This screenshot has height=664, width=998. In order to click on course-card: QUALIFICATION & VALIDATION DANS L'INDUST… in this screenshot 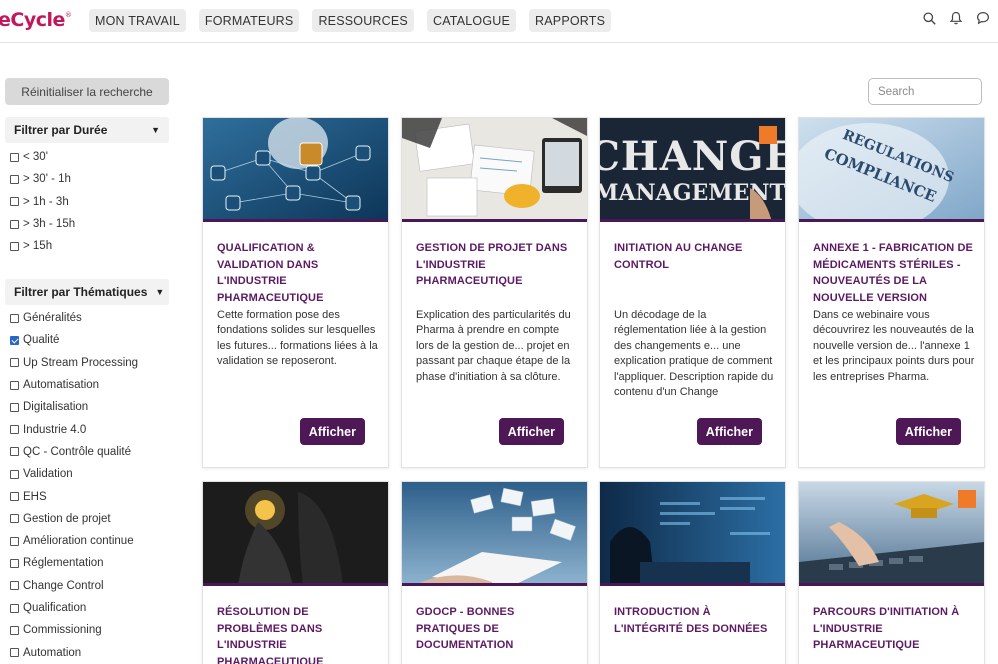, I will do `click(295, 292)`.